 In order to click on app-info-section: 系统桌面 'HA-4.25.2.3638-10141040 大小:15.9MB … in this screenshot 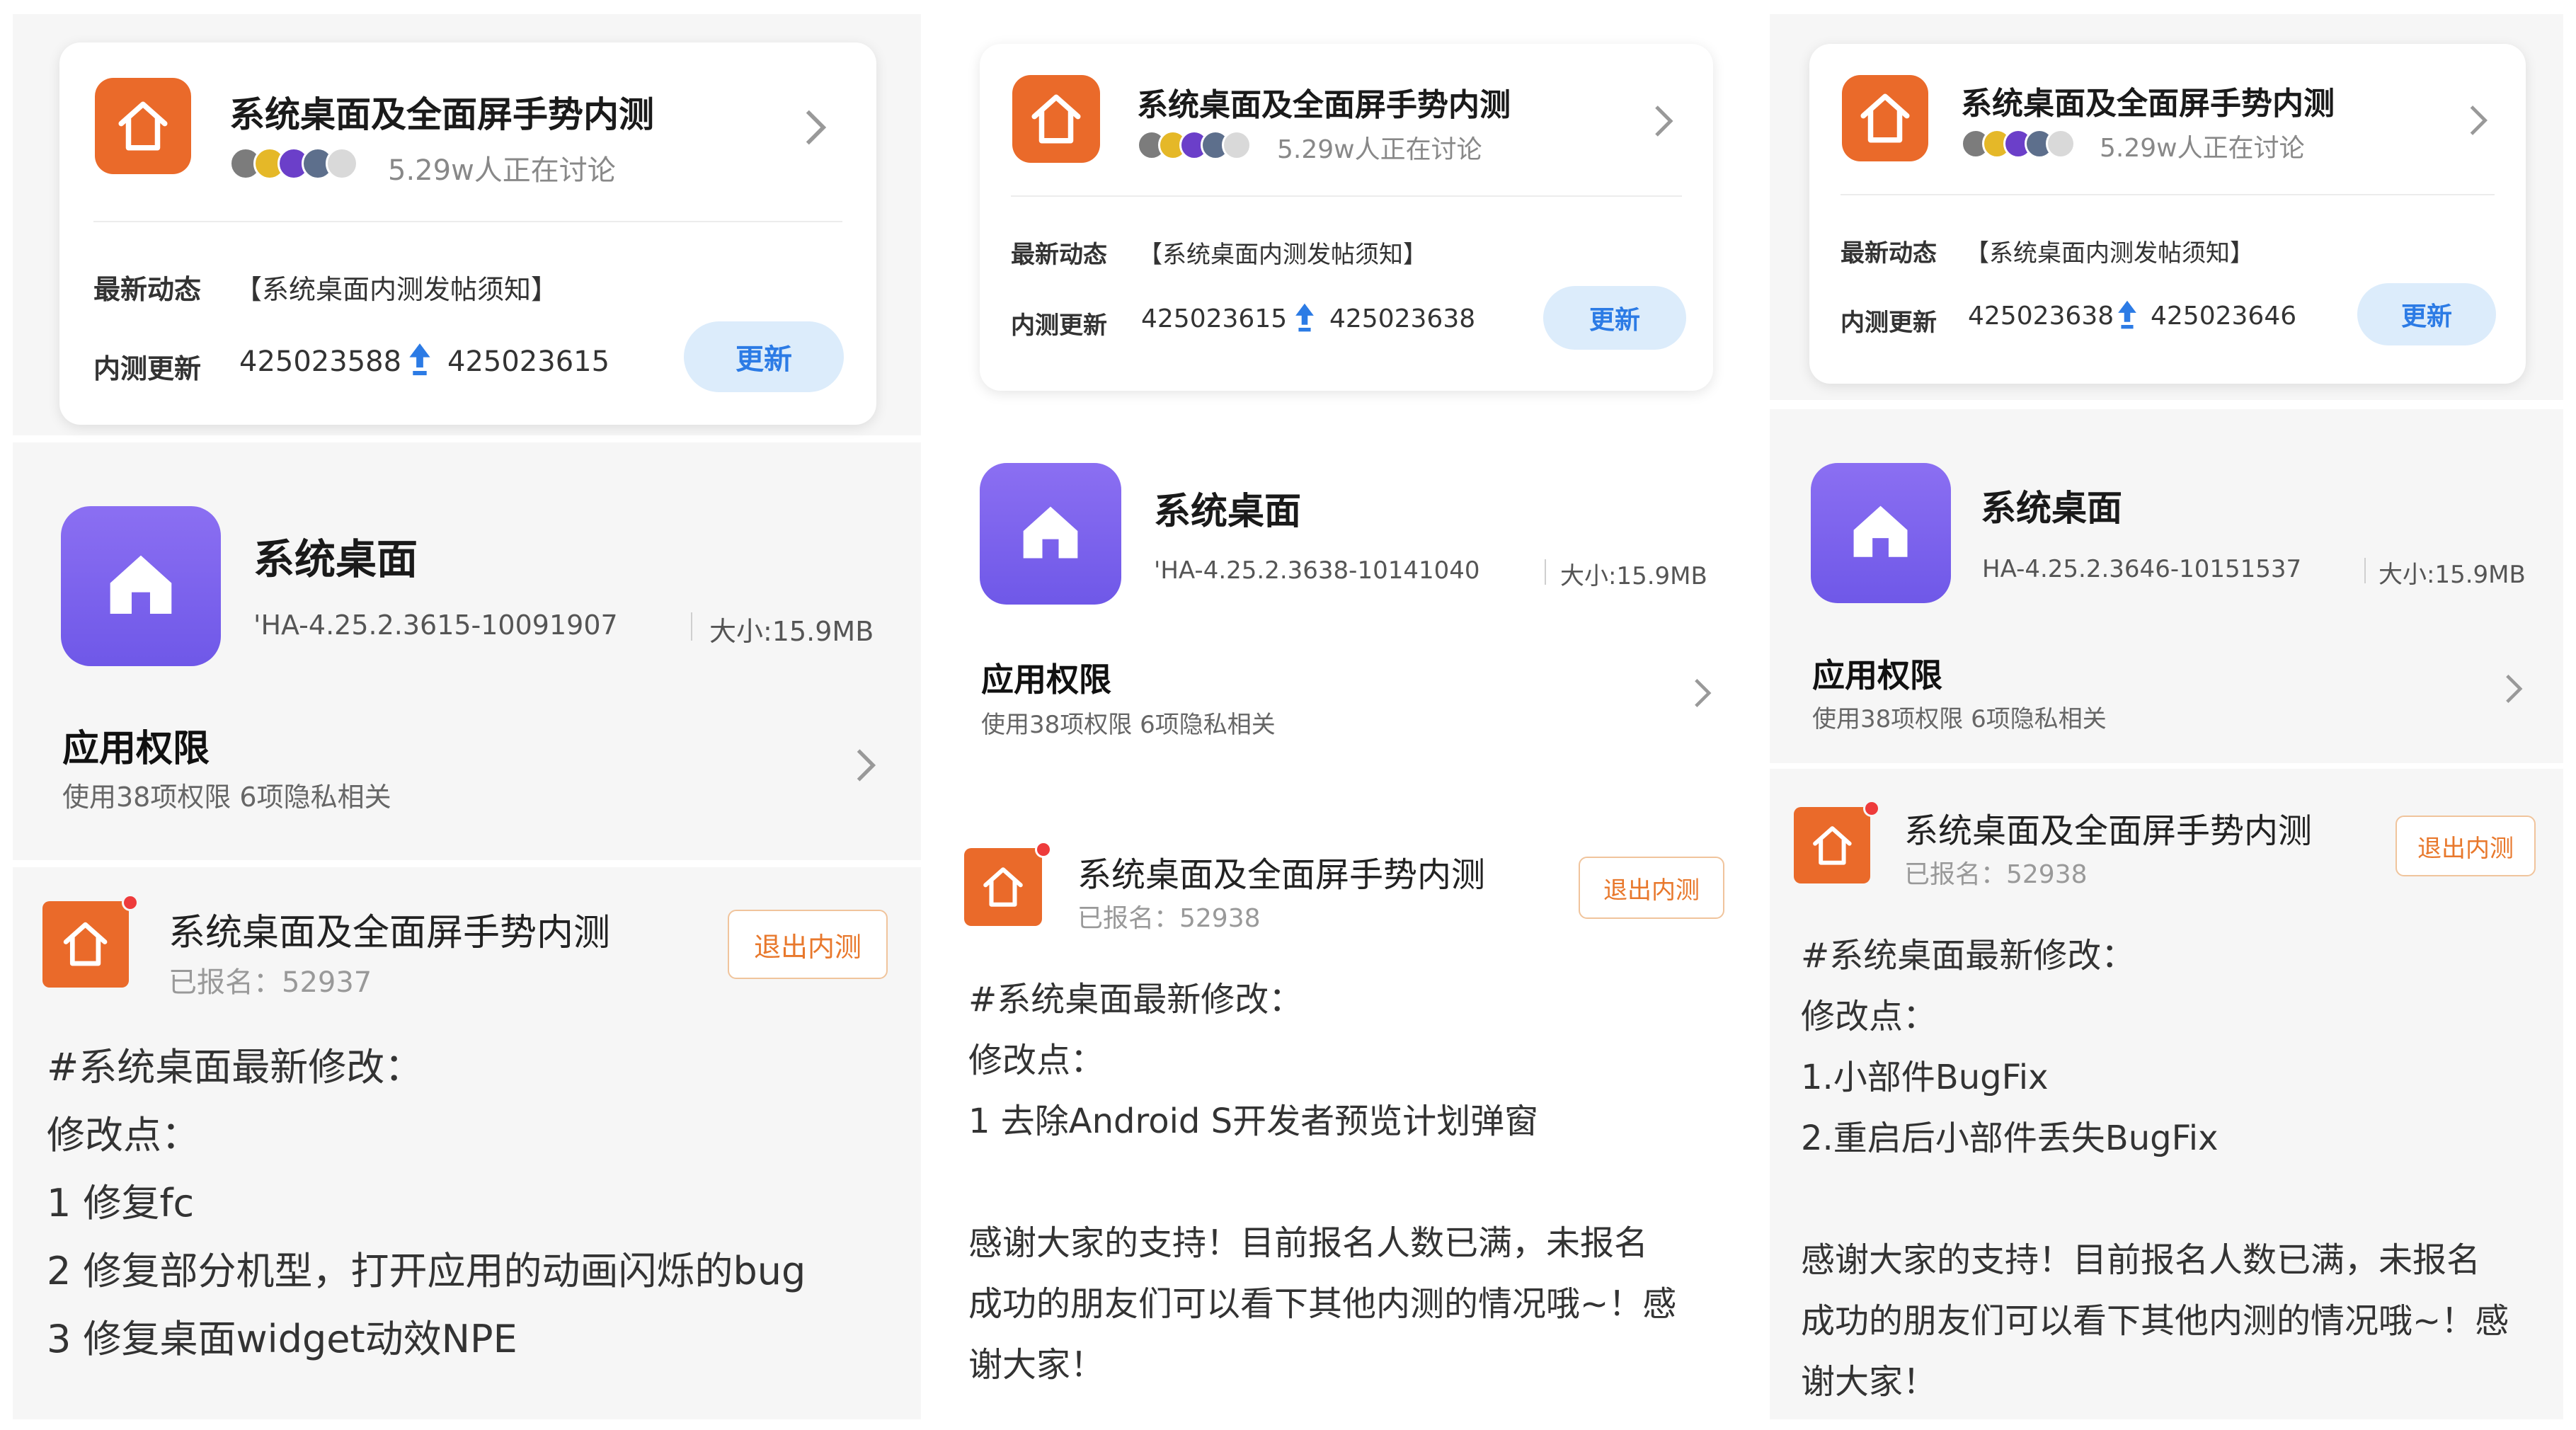, I will do `click(1345, 619)`.